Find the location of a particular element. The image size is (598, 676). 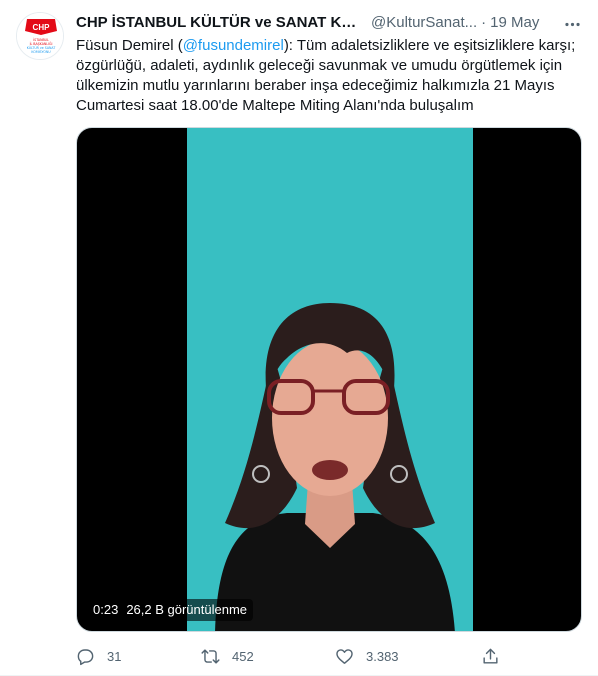

retweet-button: 452 is located at coordinates (227, 656).